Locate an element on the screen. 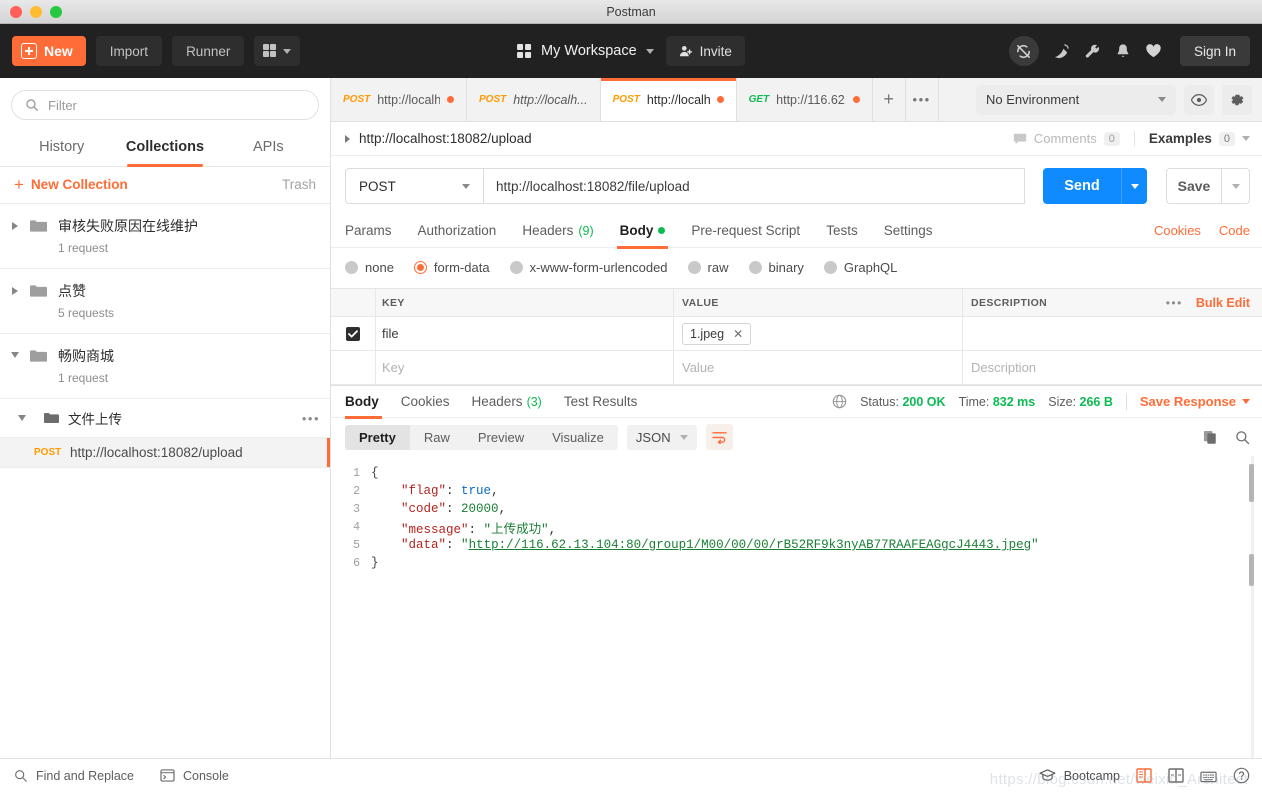 Image resolution: width=1262 pixels, height=792 pixels. body-type-none: none is located at coordinates (369, 267).